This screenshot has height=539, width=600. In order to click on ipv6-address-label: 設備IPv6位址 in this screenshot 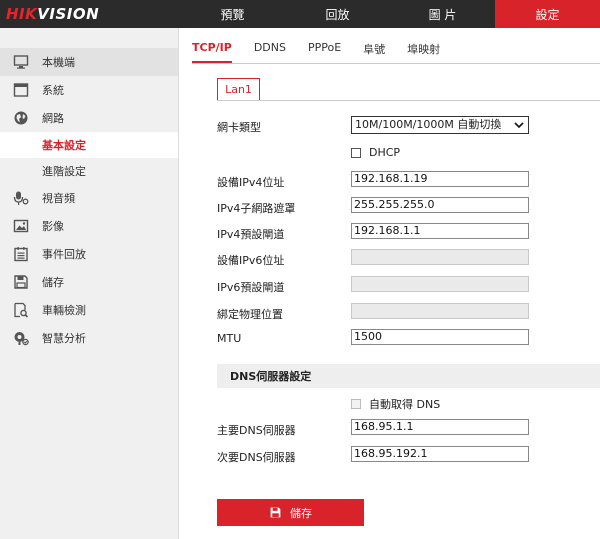, I will do `click(251, 260)`.